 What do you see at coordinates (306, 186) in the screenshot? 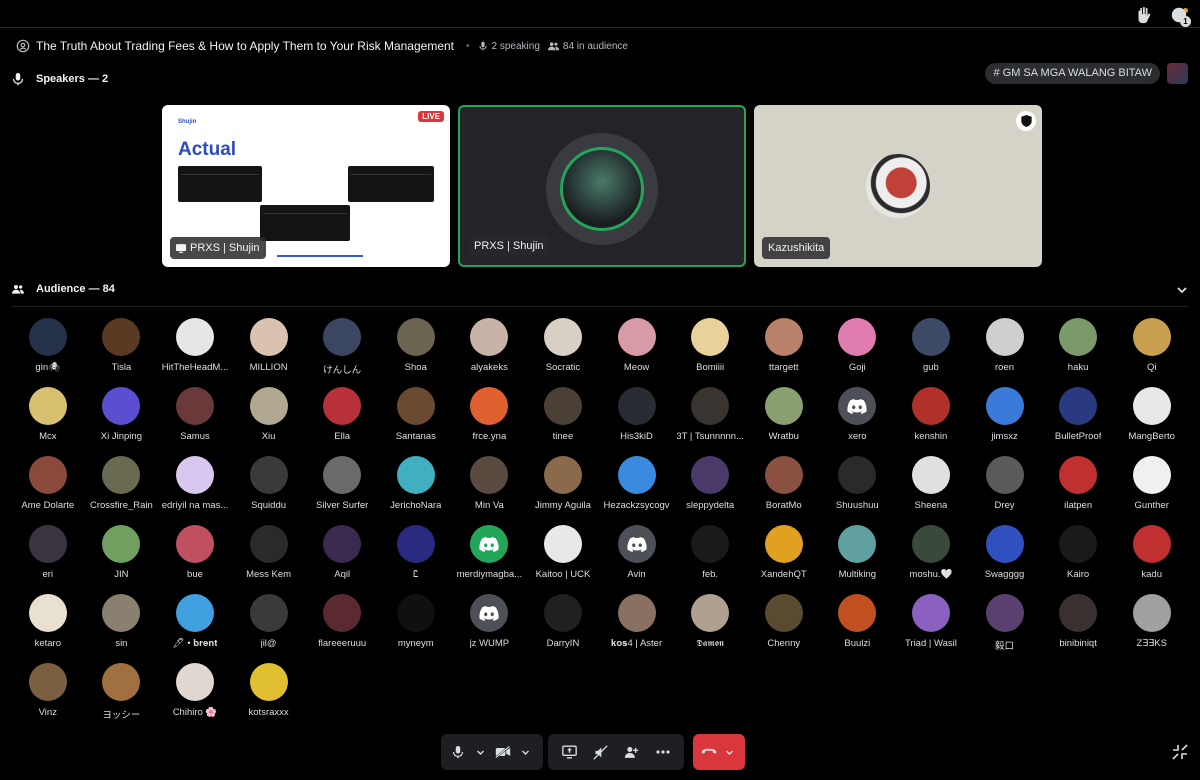
I see `screen-share-tile: Shujin Actual LIVE PRXS | Shujin` at bounding box center [306, 186].